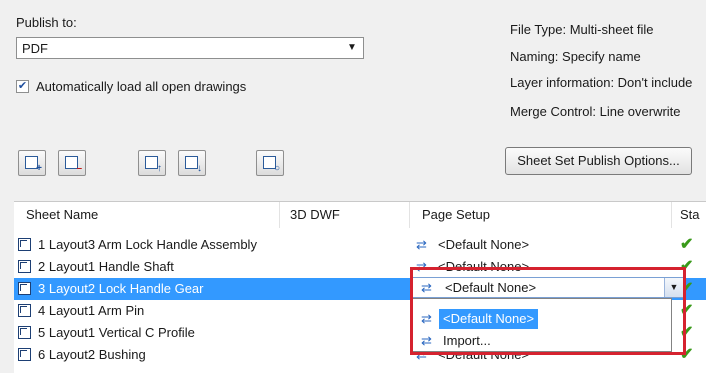 Image resolution: width=706 pixels, height=373 pixels. What do you see at coordinates (121, 288) in the screenshot?
I see `sheet-name: 3 Layout2 Lock Handle Gear` at bounding box center [121, 288].